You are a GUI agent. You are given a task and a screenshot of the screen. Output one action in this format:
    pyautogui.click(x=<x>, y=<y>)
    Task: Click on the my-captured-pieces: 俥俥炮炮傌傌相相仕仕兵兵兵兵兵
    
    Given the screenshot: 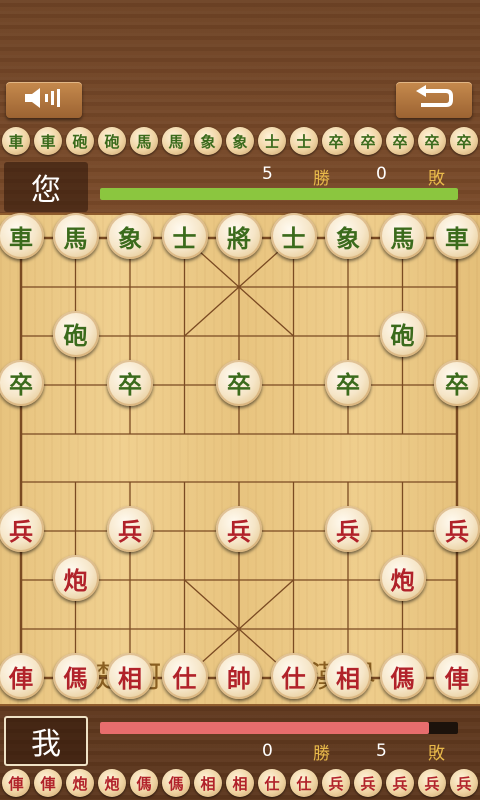 What is the action you would take?
    pyautogui.click(x=240, y=783)
    